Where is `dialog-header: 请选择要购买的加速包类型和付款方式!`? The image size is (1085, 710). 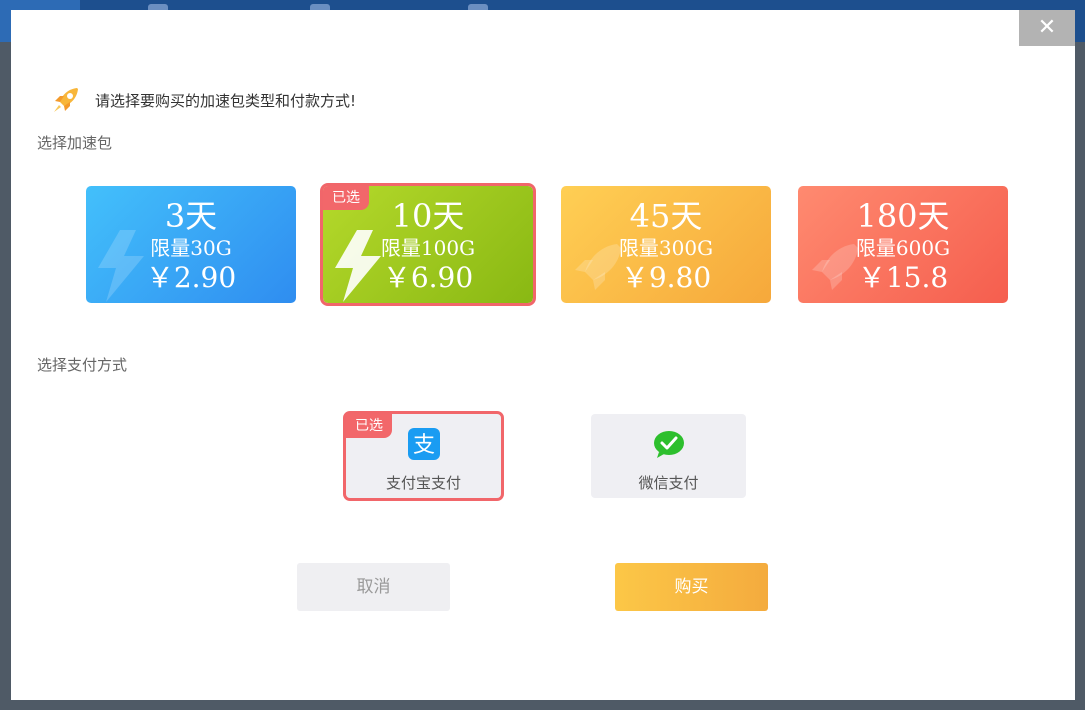 dialog-header: 请选择要购买的加速包类型和付款方式! is located at coordinates (203, 100).